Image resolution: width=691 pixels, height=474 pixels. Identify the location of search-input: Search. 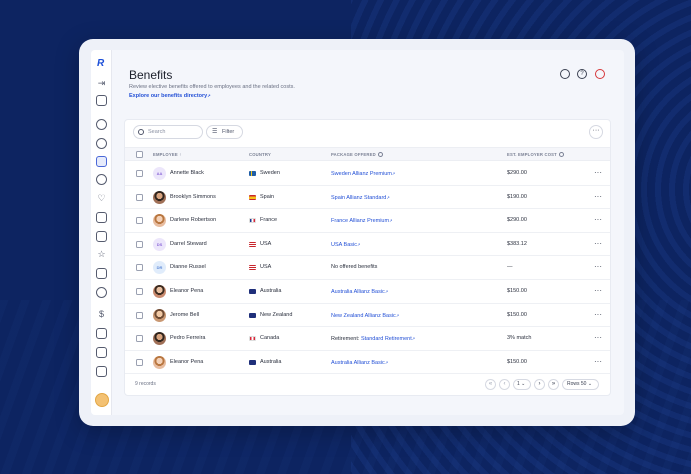
(168, 132).